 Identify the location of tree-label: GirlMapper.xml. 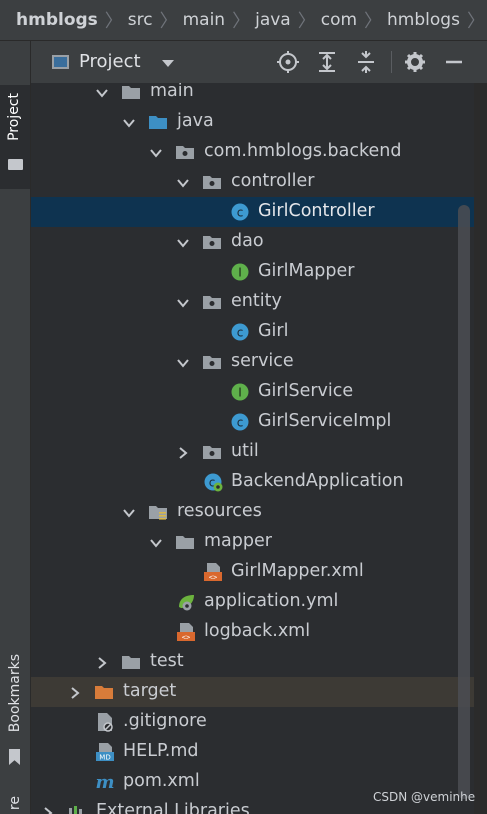
(297, 571).